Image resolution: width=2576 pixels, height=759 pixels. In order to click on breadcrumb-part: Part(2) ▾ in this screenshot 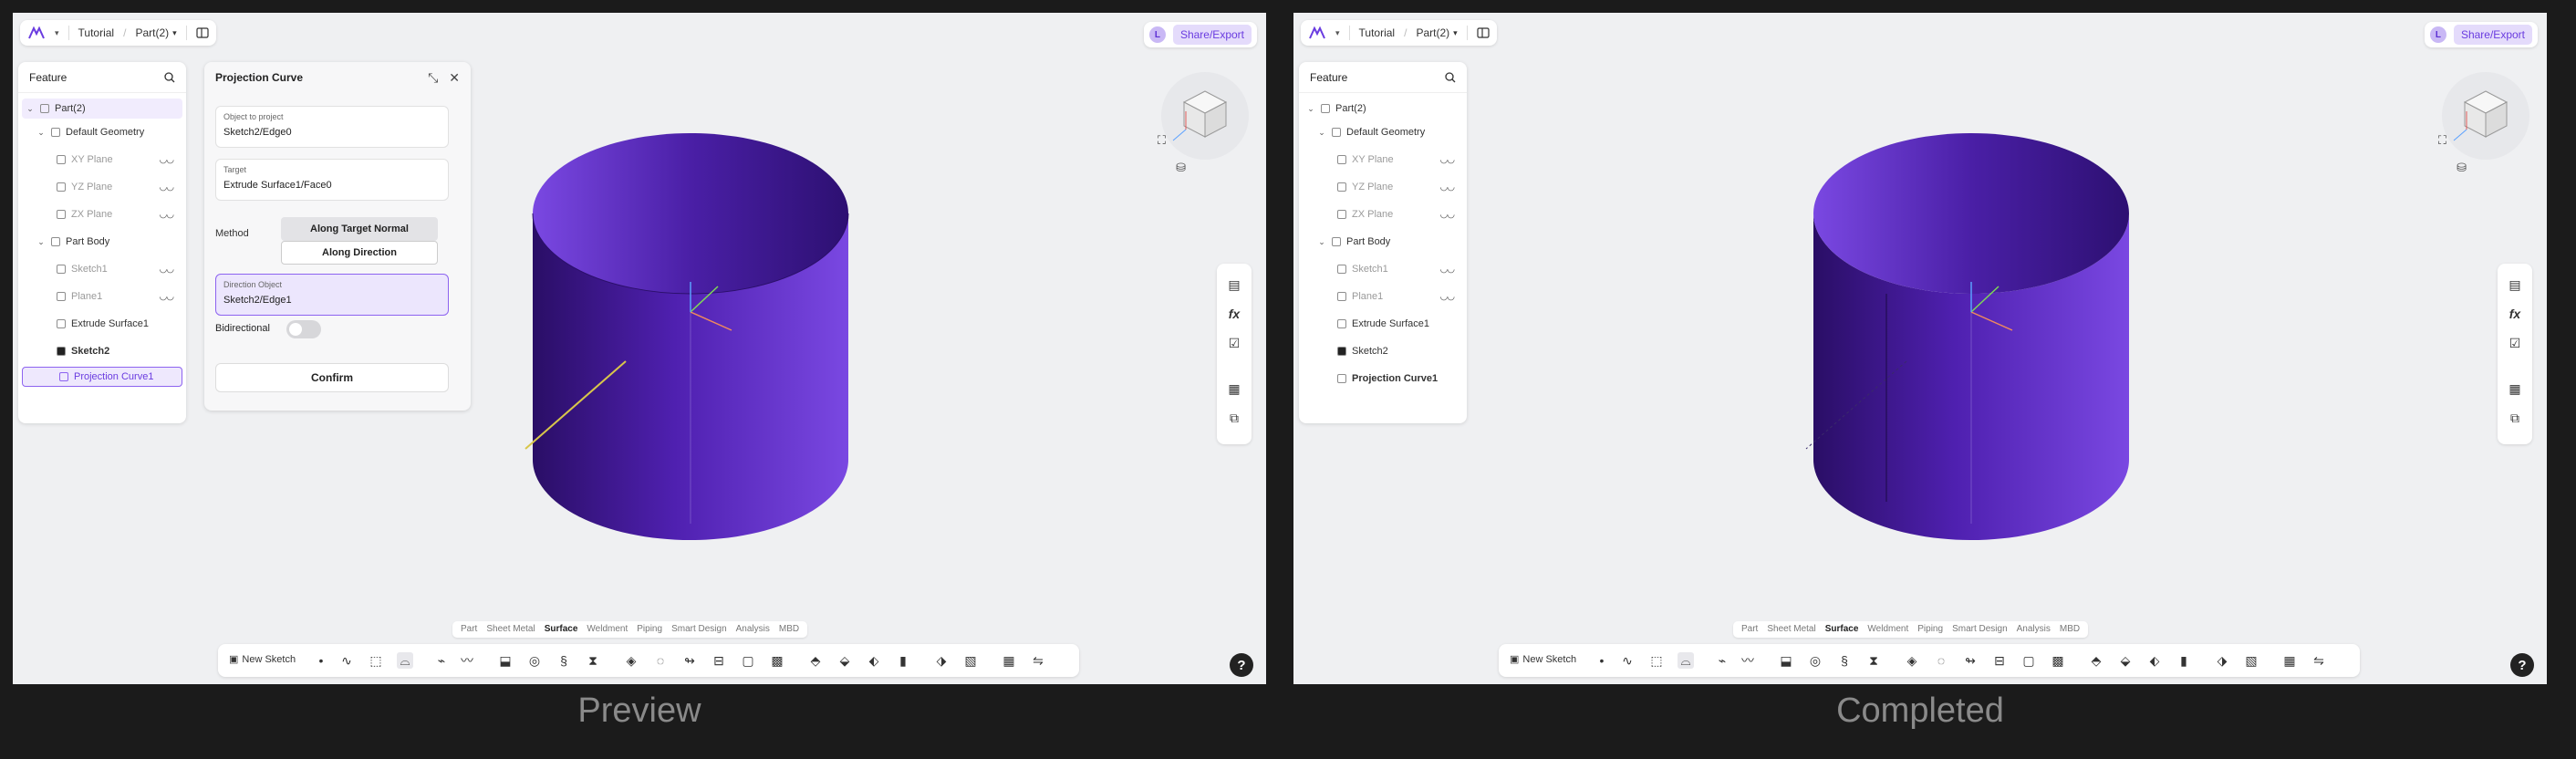, I will do `click(155, 32)`.